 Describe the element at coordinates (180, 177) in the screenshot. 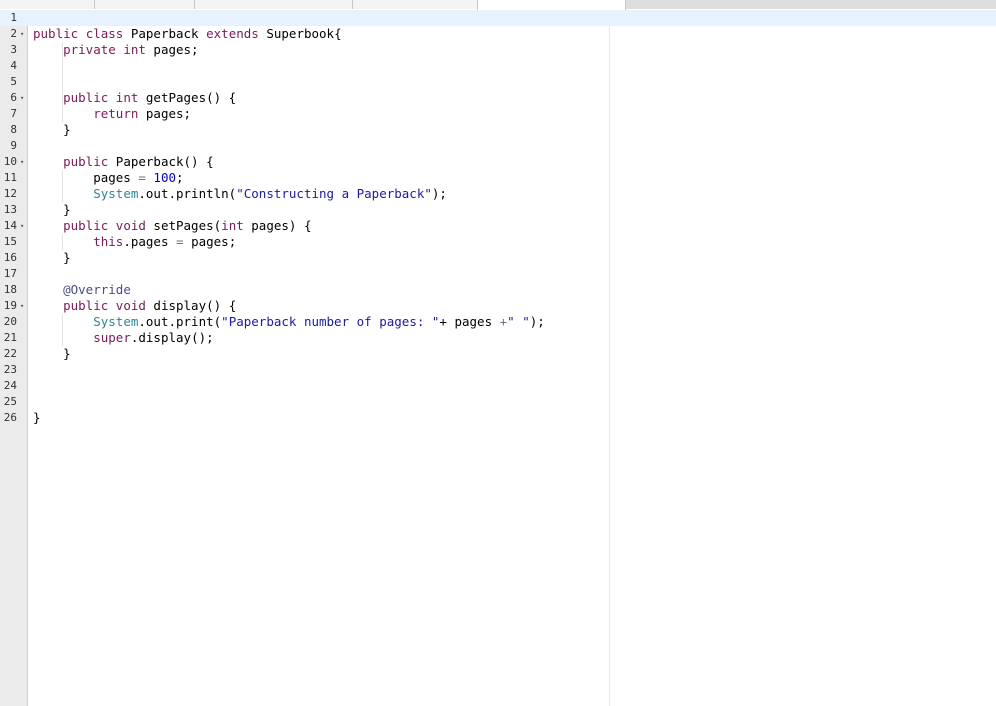

I see `code-token: ;` at that location.